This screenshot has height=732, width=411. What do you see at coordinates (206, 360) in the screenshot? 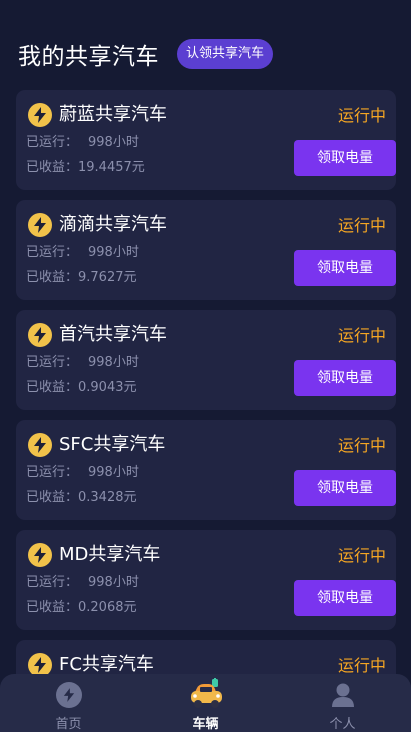
I see `car-card: 首汽共享汽车 运行中 已运行： 998小时 已收益：0.9043元 领取电量` at bounding box center [206, 360].